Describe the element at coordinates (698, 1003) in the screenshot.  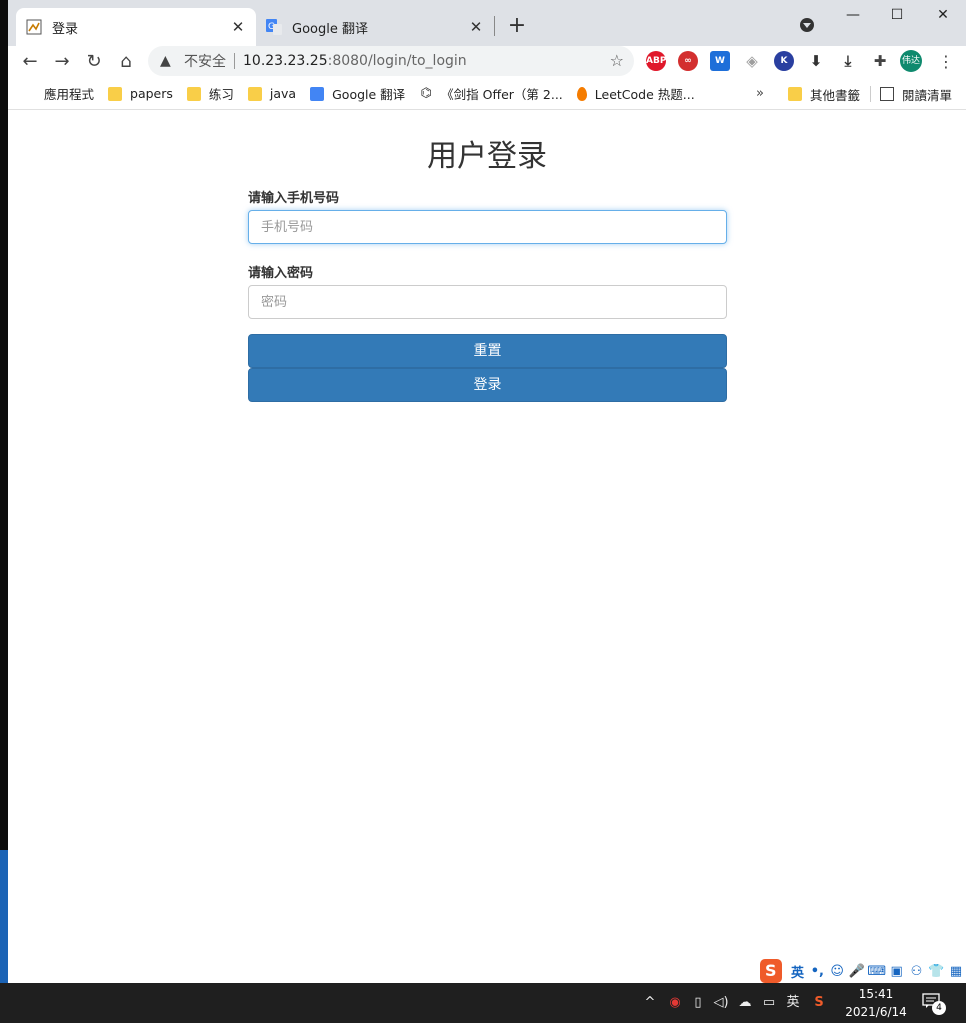
I see `usb-drive-icon: ▯` at that location.